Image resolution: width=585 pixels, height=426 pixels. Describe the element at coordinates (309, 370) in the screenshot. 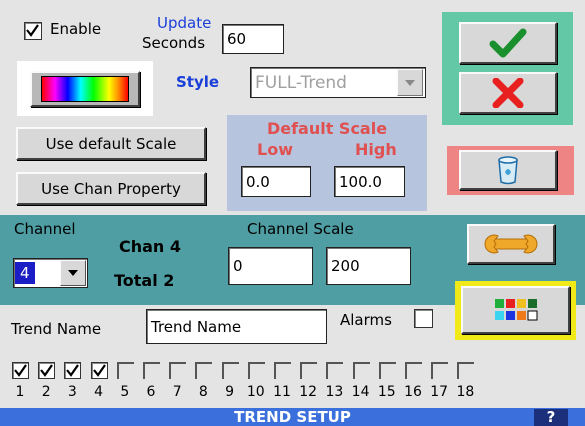

I see `channel-12-checkbox` at that location.